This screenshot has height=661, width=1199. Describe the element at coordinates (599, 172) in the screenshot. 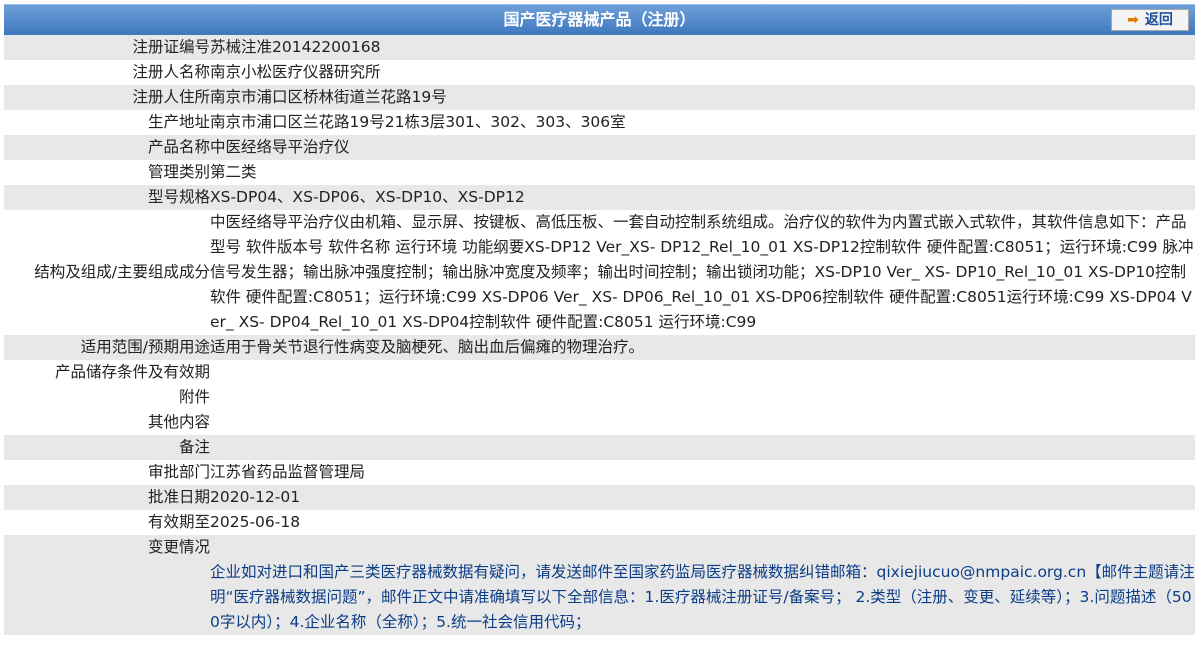

I see `table-row: 管理类别 第二类` at that location.